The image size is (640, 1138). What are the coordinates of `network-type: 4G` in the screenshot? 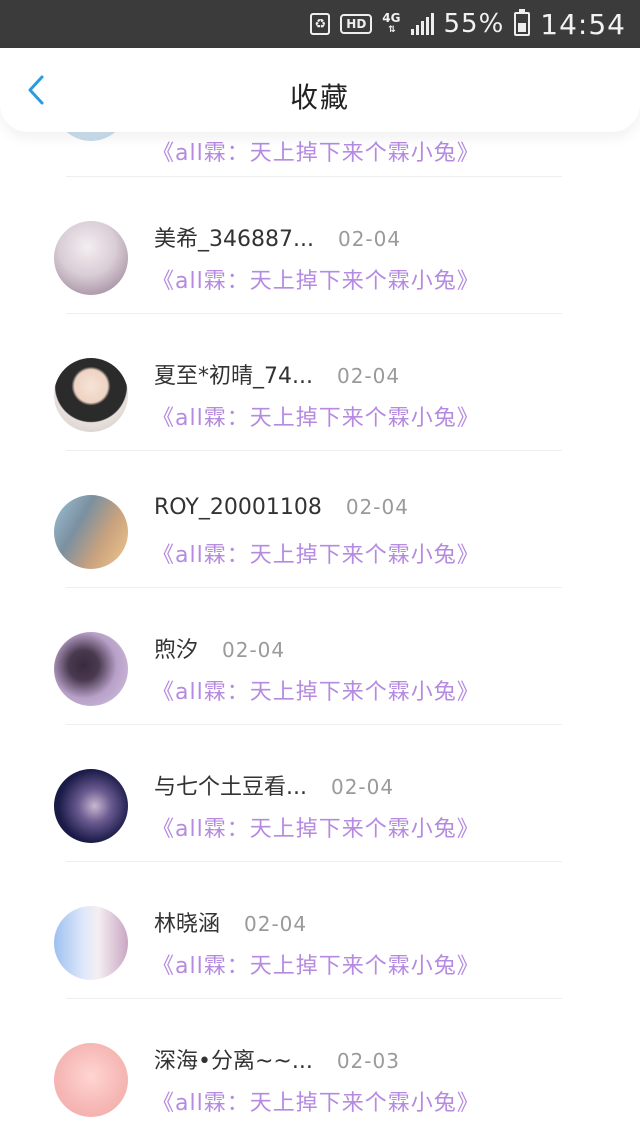 It's located at (391, 18).